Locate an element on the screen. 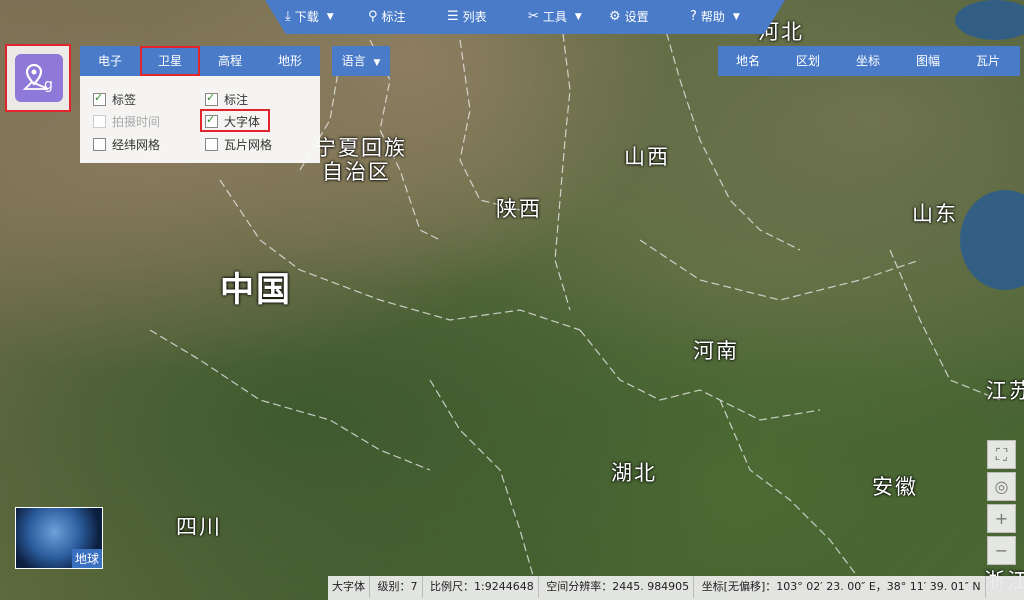  capture-time-text: 拍摄时间 is located at coordinates (136, 122).